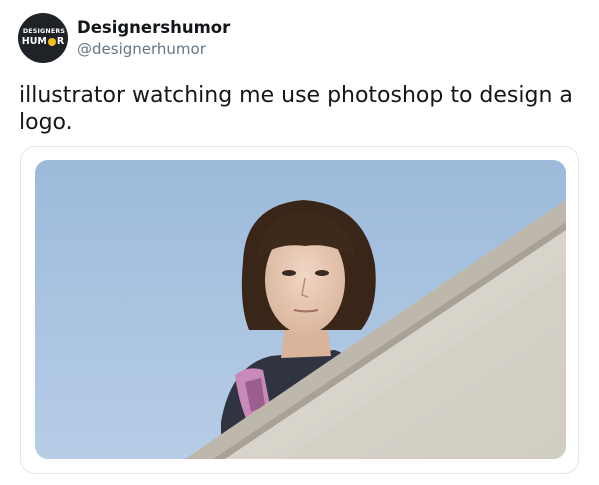 Image resolution: width=599 pixels, height=485 pixels. I want to click on avatar-logo-text-right: R, so click(60, 42).